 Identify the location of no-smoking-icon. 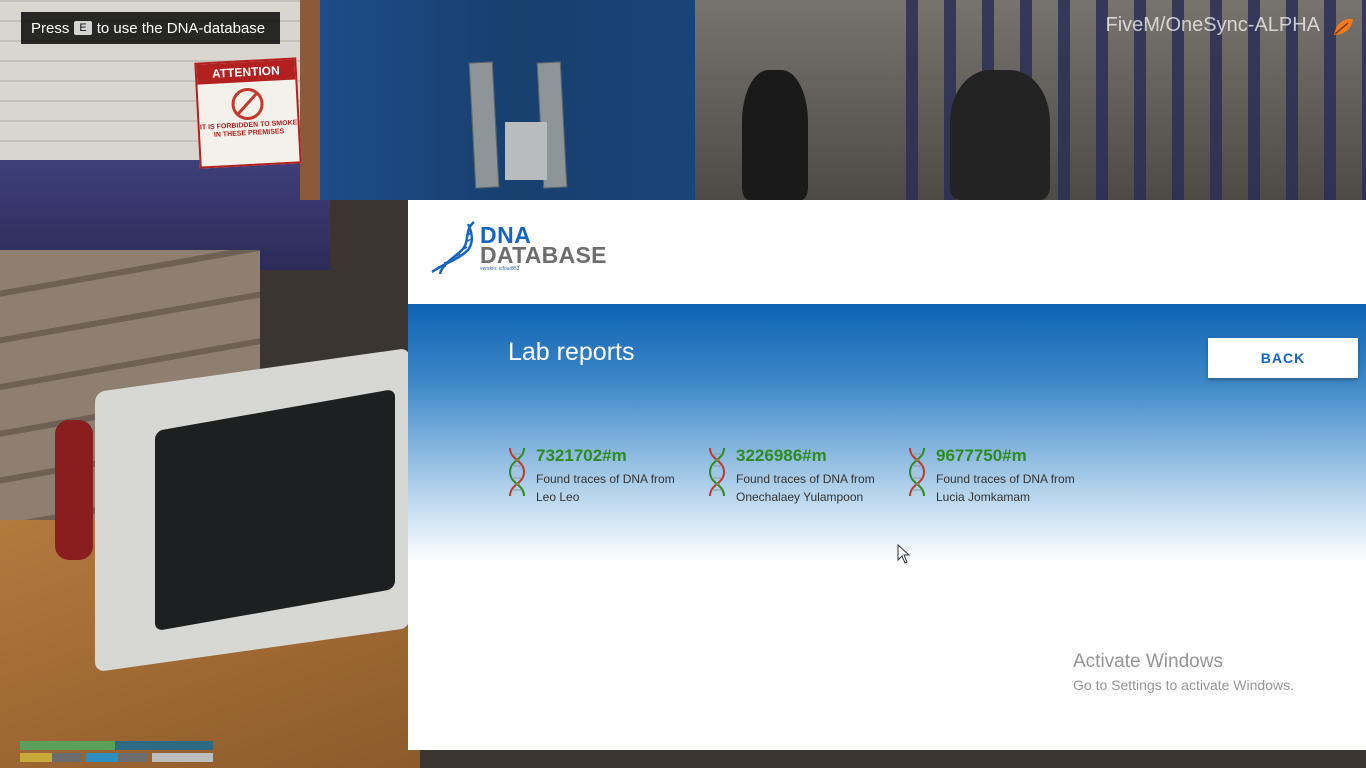
(247, 104).